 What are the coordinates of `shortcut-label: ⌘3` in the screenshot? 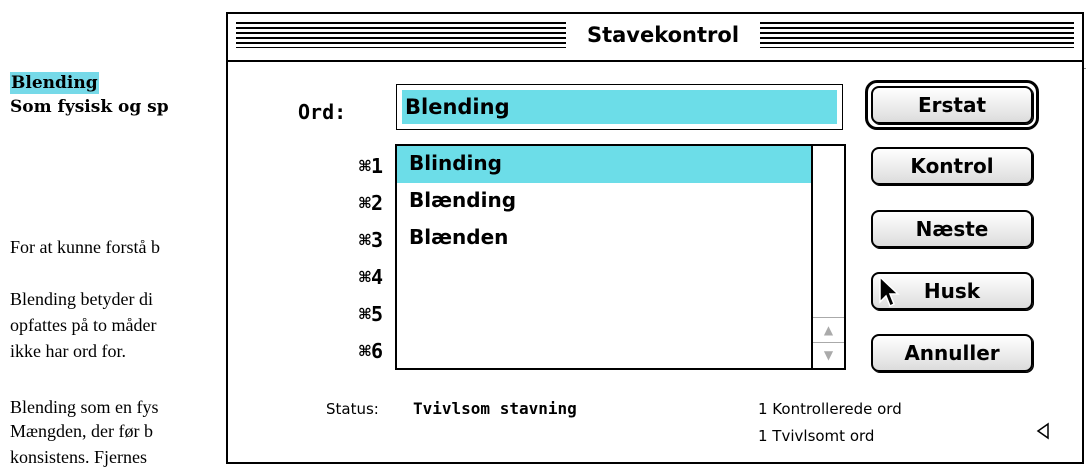 It's located at (370, 240).